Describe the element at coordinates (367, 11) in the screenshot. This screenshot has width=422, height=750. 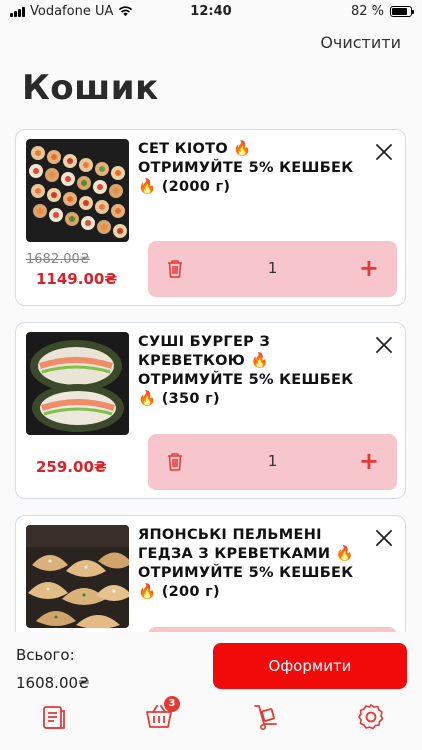
I see `battery-percent: 82 %` at that location.